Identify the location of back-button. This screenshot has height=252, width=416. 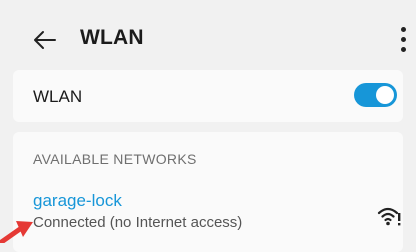
(44, 40).